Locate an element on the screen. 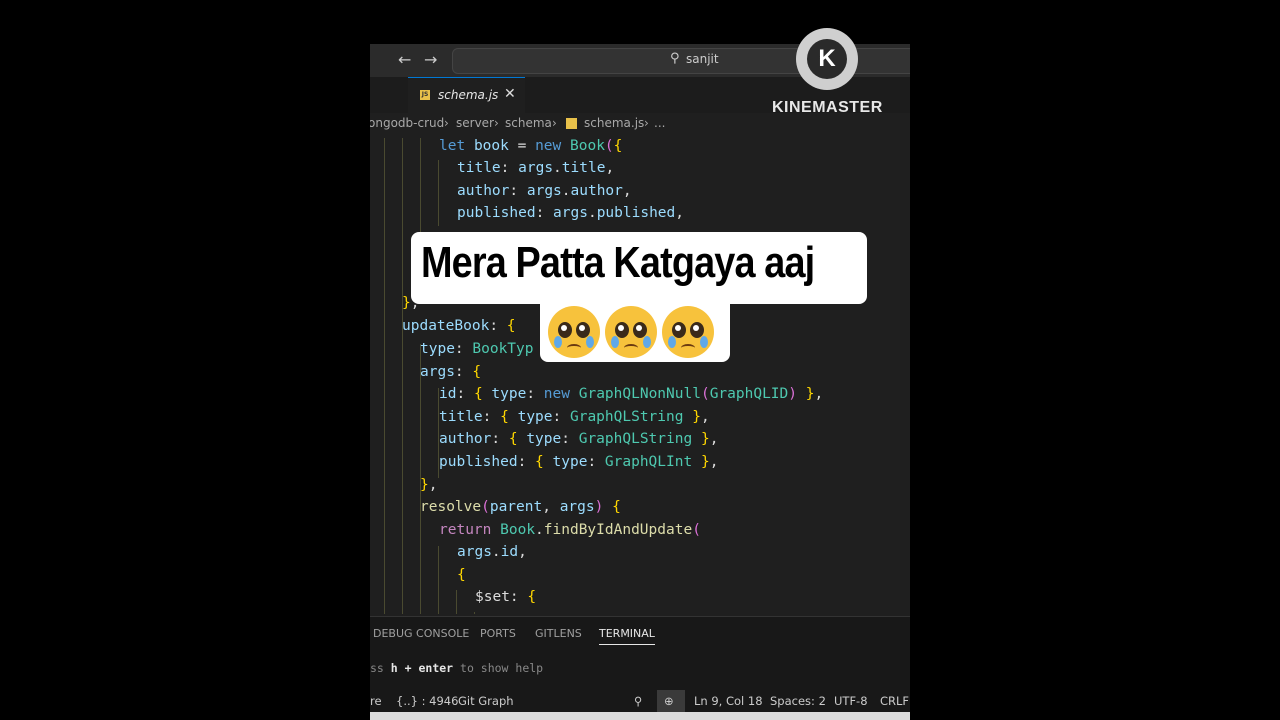 This screenshot has width=1280, height=720. status-item: re is located at coordinates (376, 701).